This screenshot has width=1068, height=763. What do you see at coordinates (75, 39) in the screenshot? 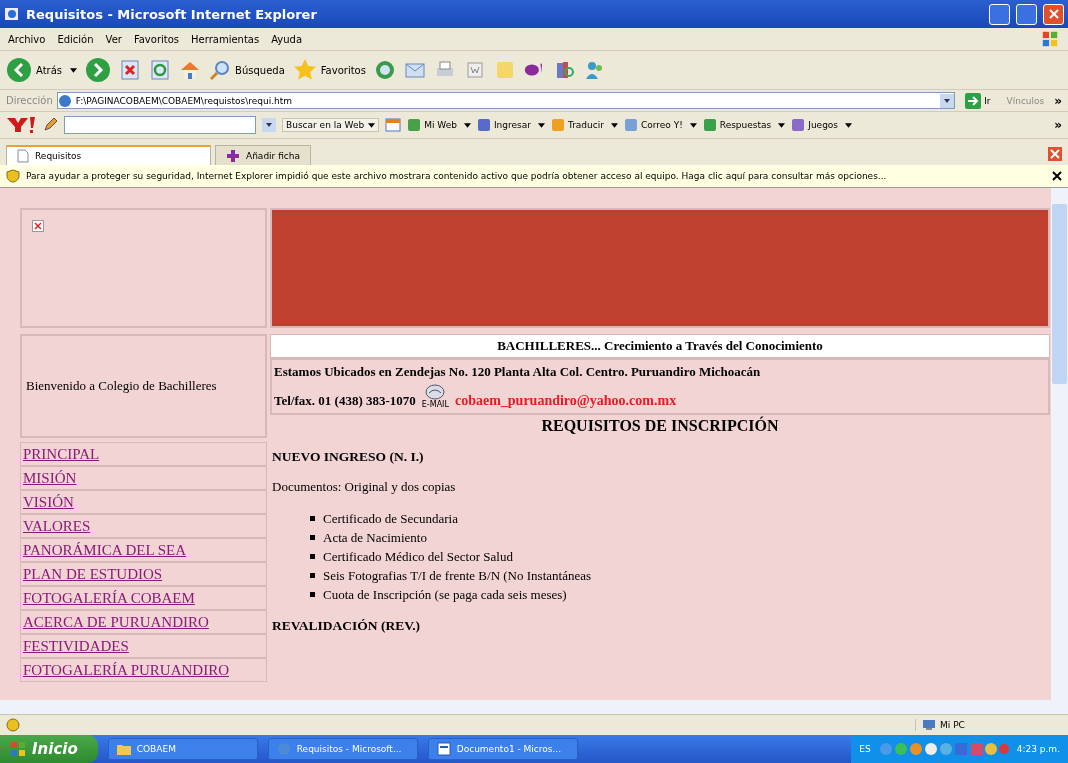
I see `menu-item: Edición` at bounding box center [75, 39].